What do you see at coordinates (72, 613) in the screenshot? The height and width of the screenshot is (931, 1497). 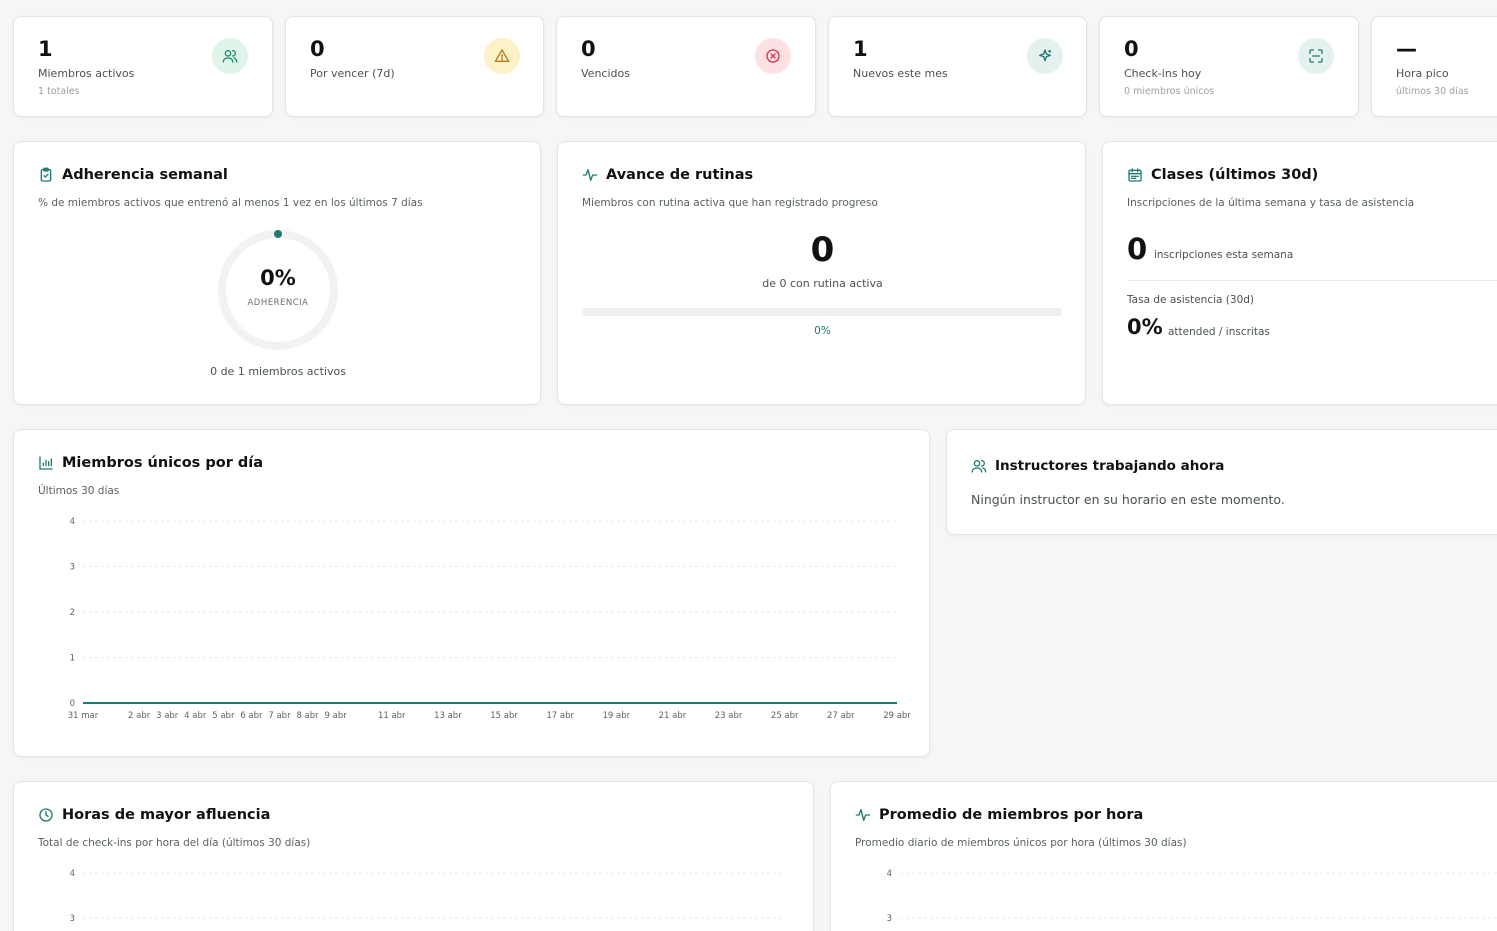 I see `y-tick-label: 2` at bounding box center [72, 613].